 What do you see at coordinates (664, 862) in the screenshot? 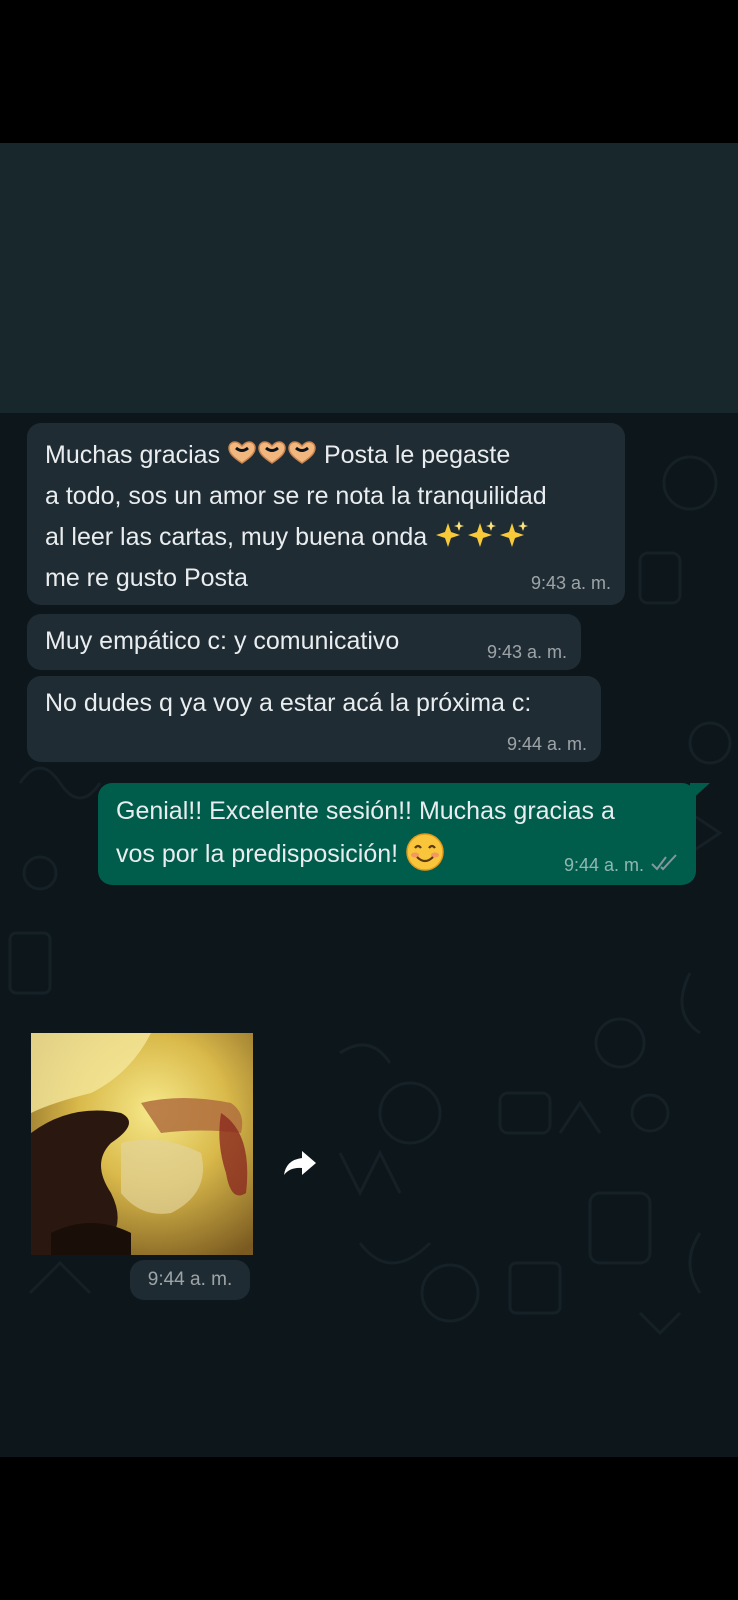
I see `double-check-icon` at bounding box center [664, 862].